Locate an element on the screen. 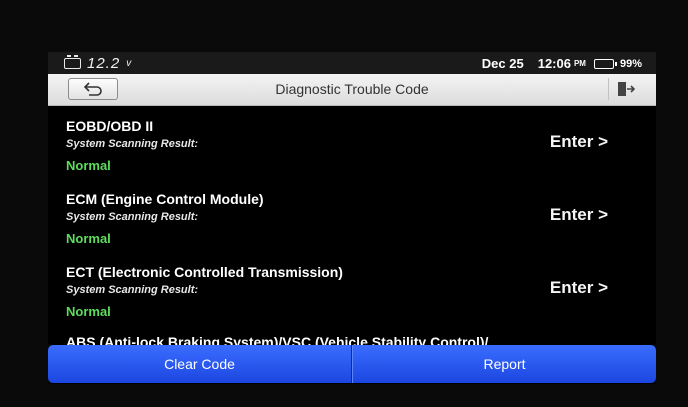 This screenshot has height=407, width=688. enter-button-eobd: Enter > is located at coordinates (579, 142).